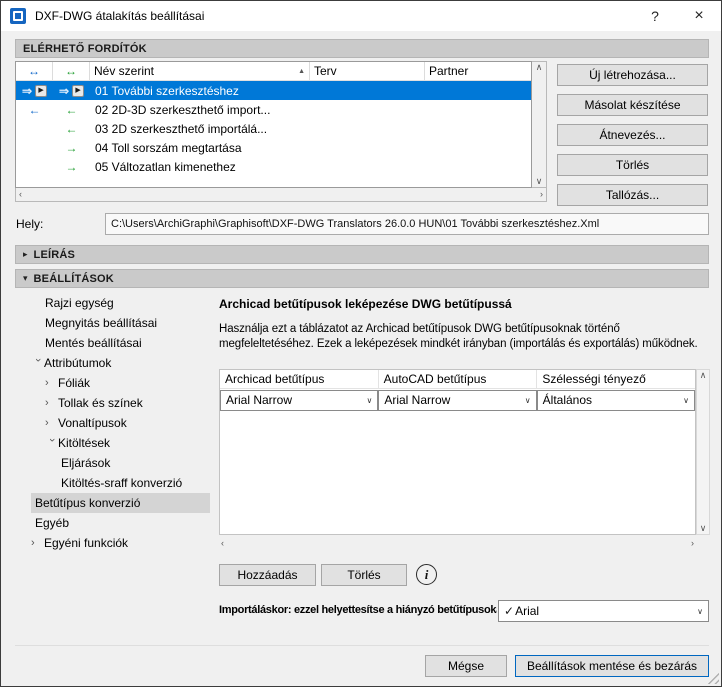 This screenshot has width=722, height=687. What do you see at coordinates (71, 71) in the screenshot?
I see `column-header-export: ↔` at bounding box center [71, 71].